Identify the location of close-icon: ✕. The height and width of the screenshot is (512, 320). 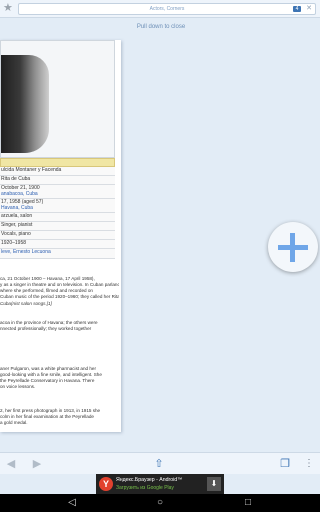
(309, 9).